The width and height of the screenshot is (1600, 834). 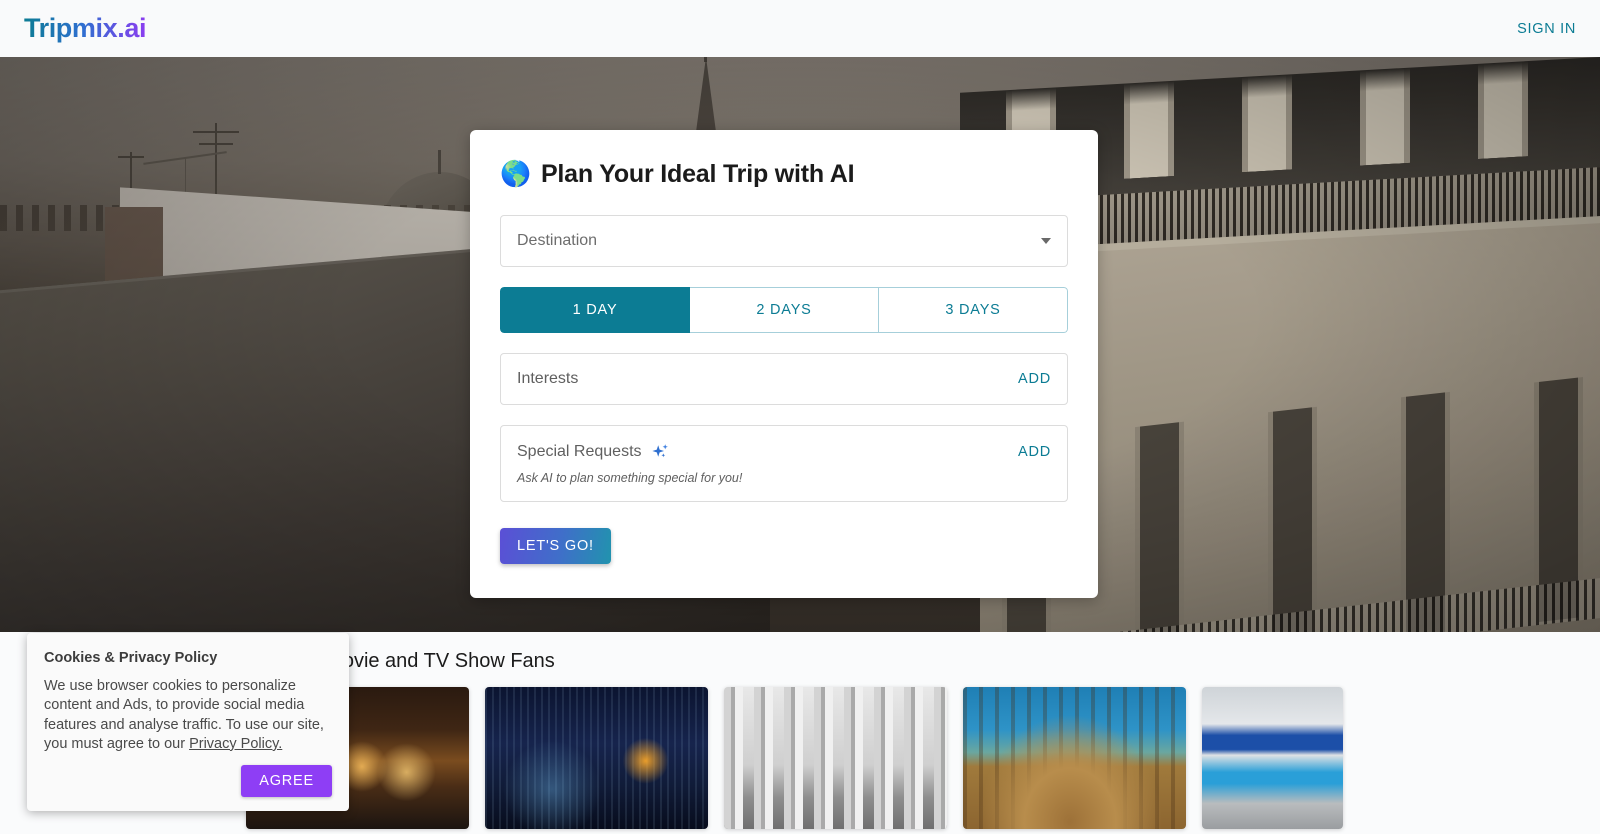 I want to click on special-requests-label-group: Special Requests, so click(x=593, y=452).